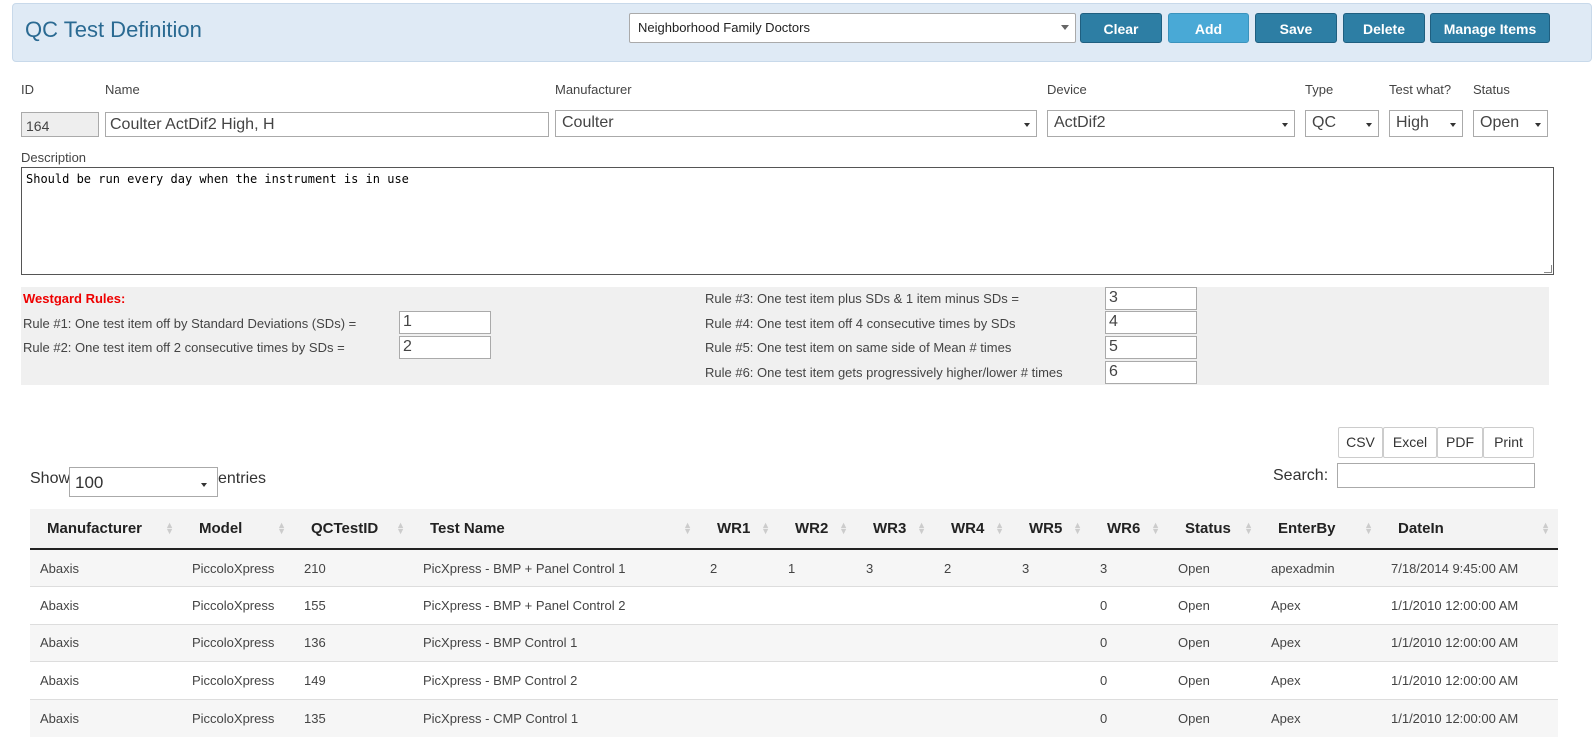  Describe the element at coordinates (27, 89) in the screenshot. I see `id-label: ID` at that location.